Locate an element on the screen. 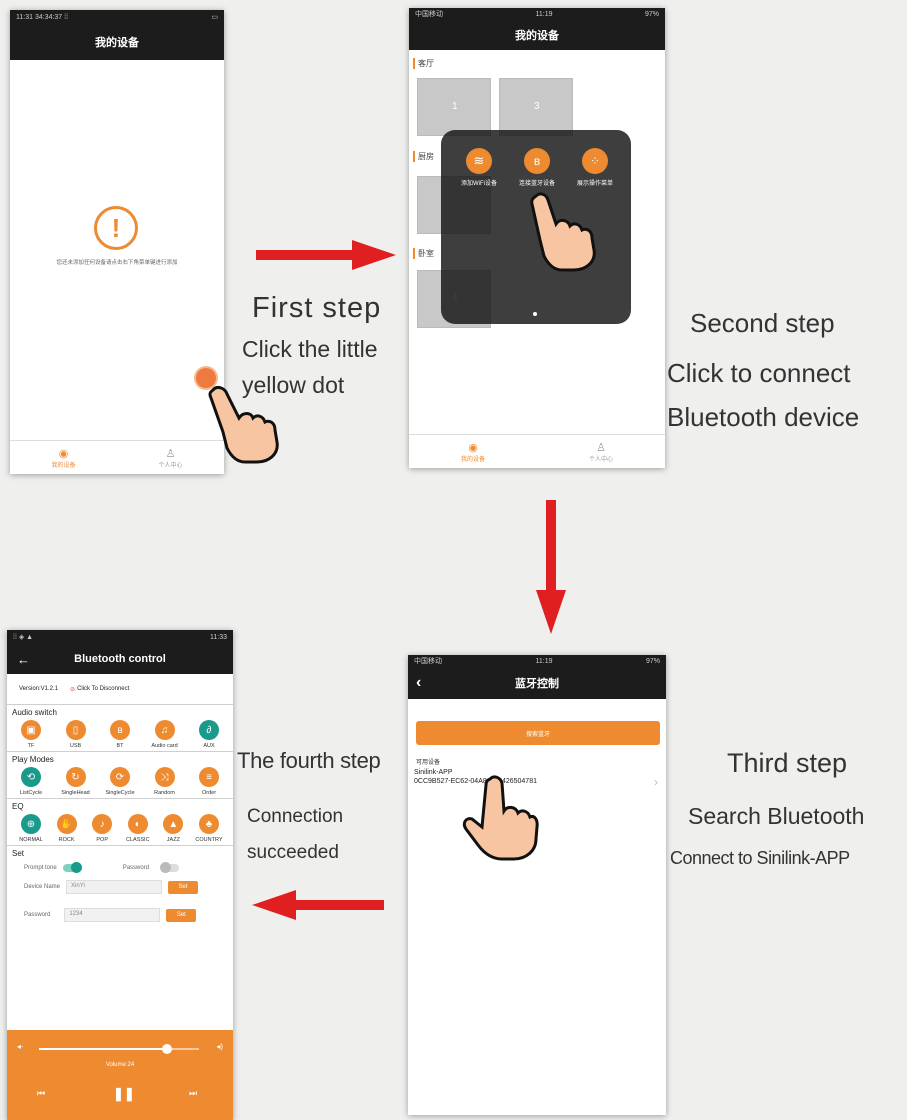  search-bluetooth-button: 搜索蓝牙 is located at coordinates (538, 733).